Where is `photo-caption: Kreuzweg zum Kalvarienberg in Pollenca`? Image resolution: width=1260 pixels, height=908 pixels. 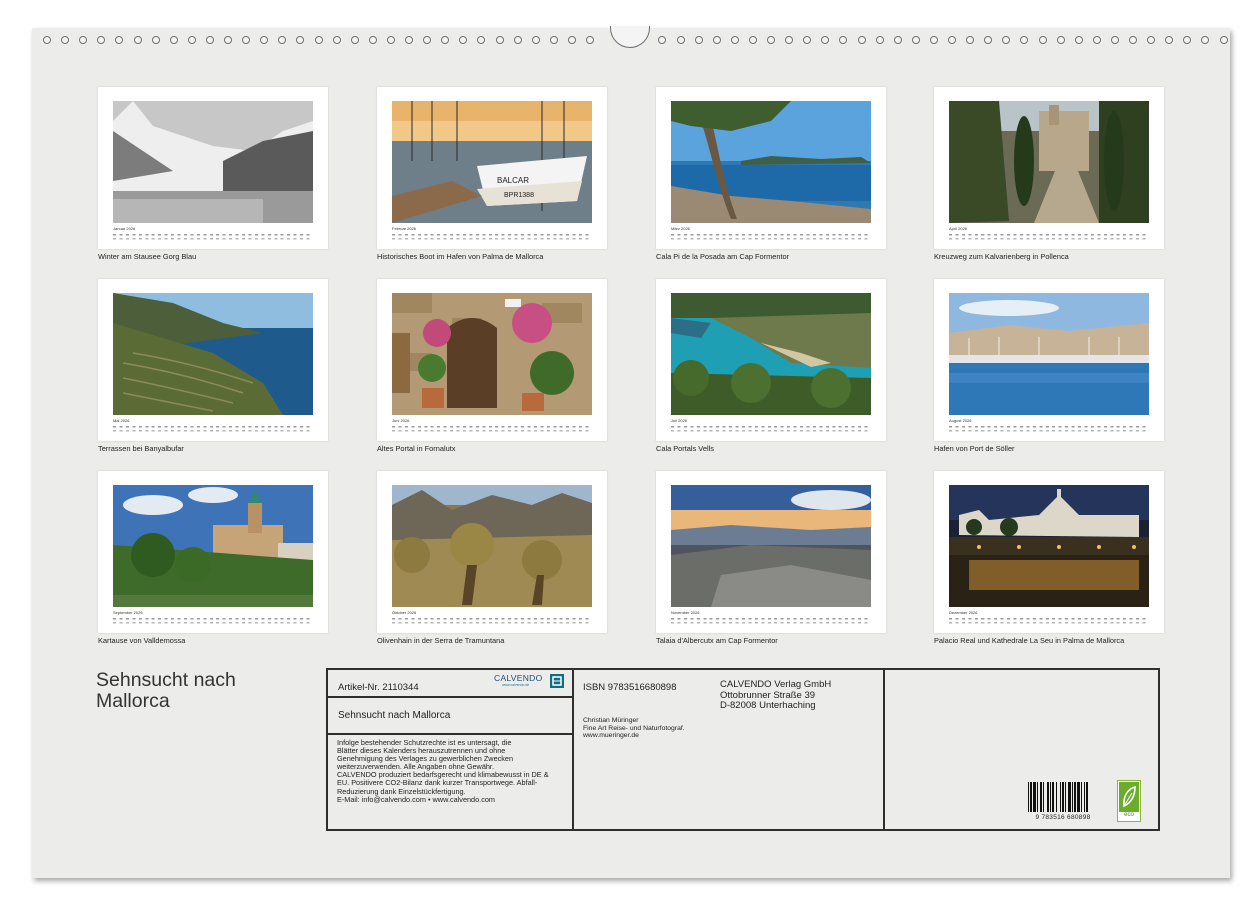 photo-caption: Kreuzweg zum Kalvarienberg in Pollenca is located at coordinates (1001, 256).